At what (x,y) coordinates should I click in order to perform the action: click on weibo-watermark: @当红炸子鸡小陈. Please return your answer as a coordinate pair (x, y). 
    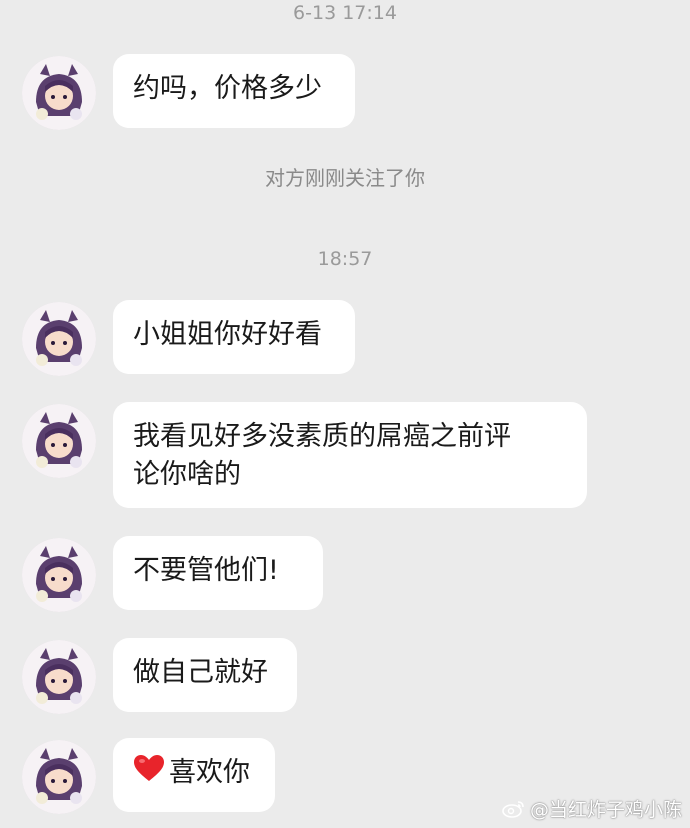
    Looking at the image, I should click on (592, 808).